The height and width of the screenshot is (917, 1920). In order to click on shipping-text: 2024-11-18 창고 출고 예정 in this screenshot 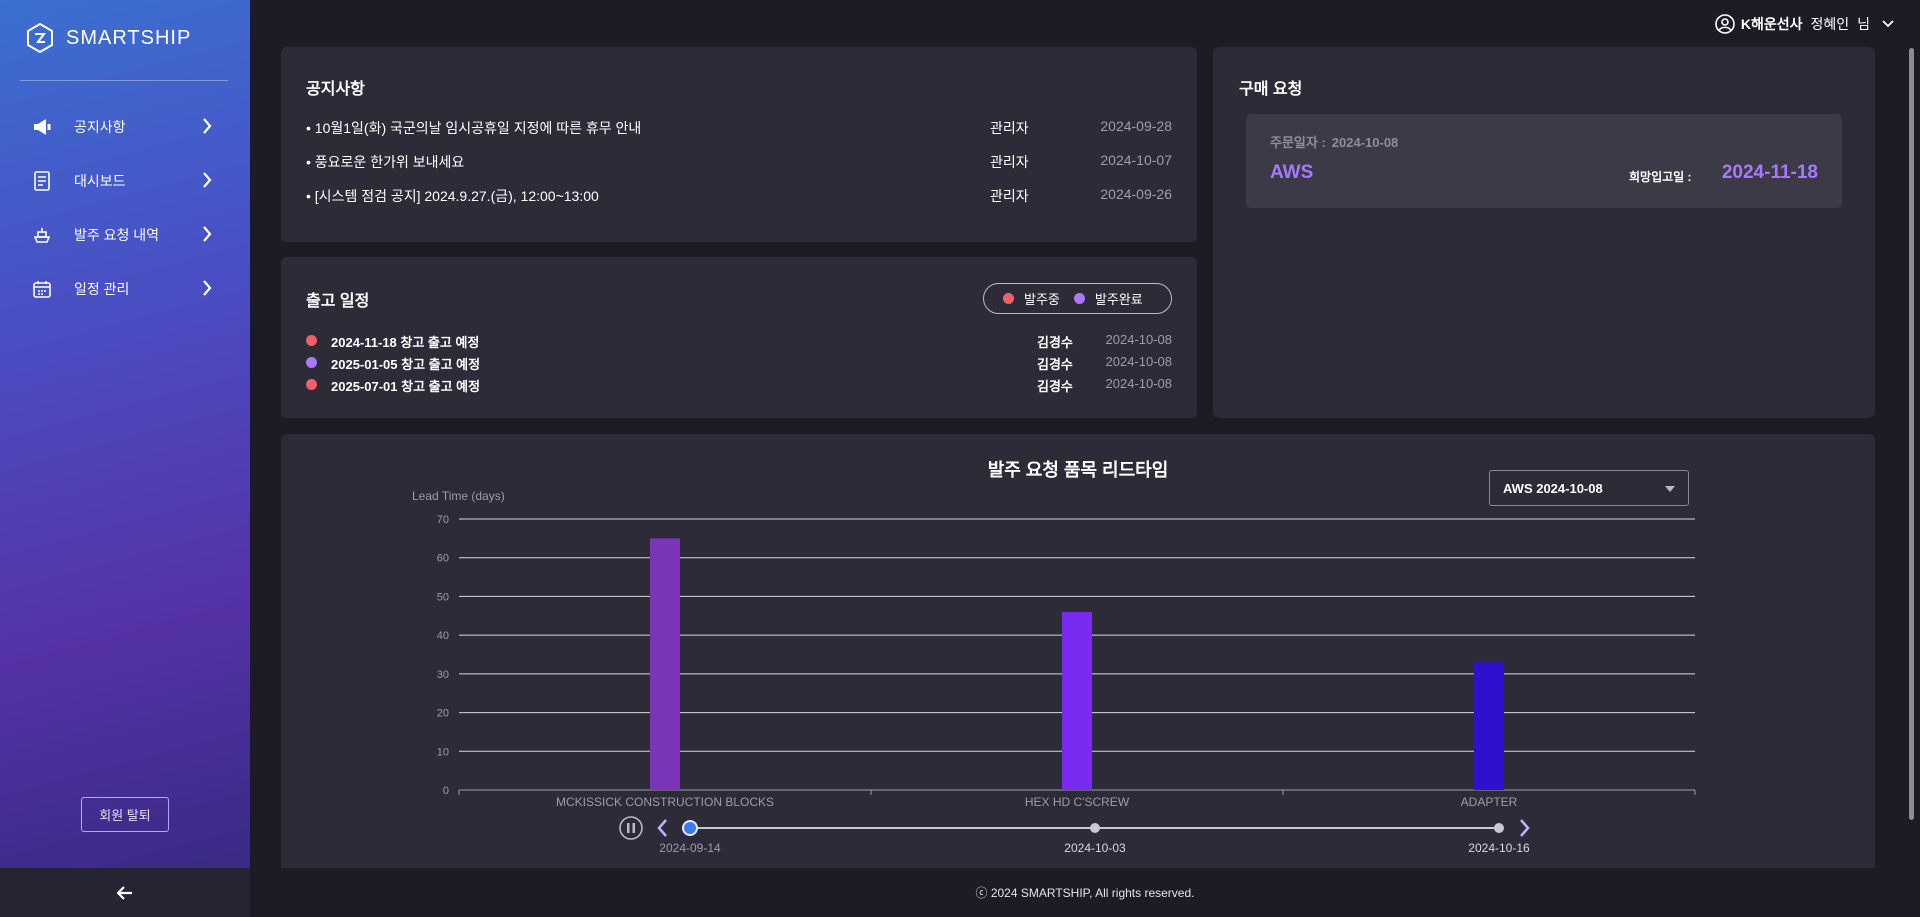, I will do `click(405, 342)`.